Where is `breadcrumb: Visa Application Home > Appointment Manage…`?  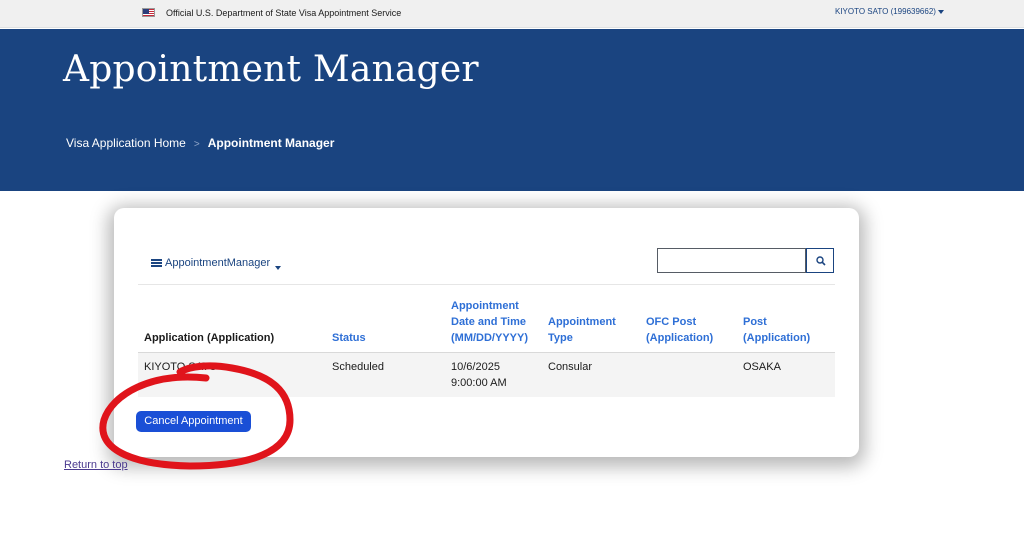 breadcrumb: Visa Application Home > Appointment Manage… is located at coordinates (200, 143).